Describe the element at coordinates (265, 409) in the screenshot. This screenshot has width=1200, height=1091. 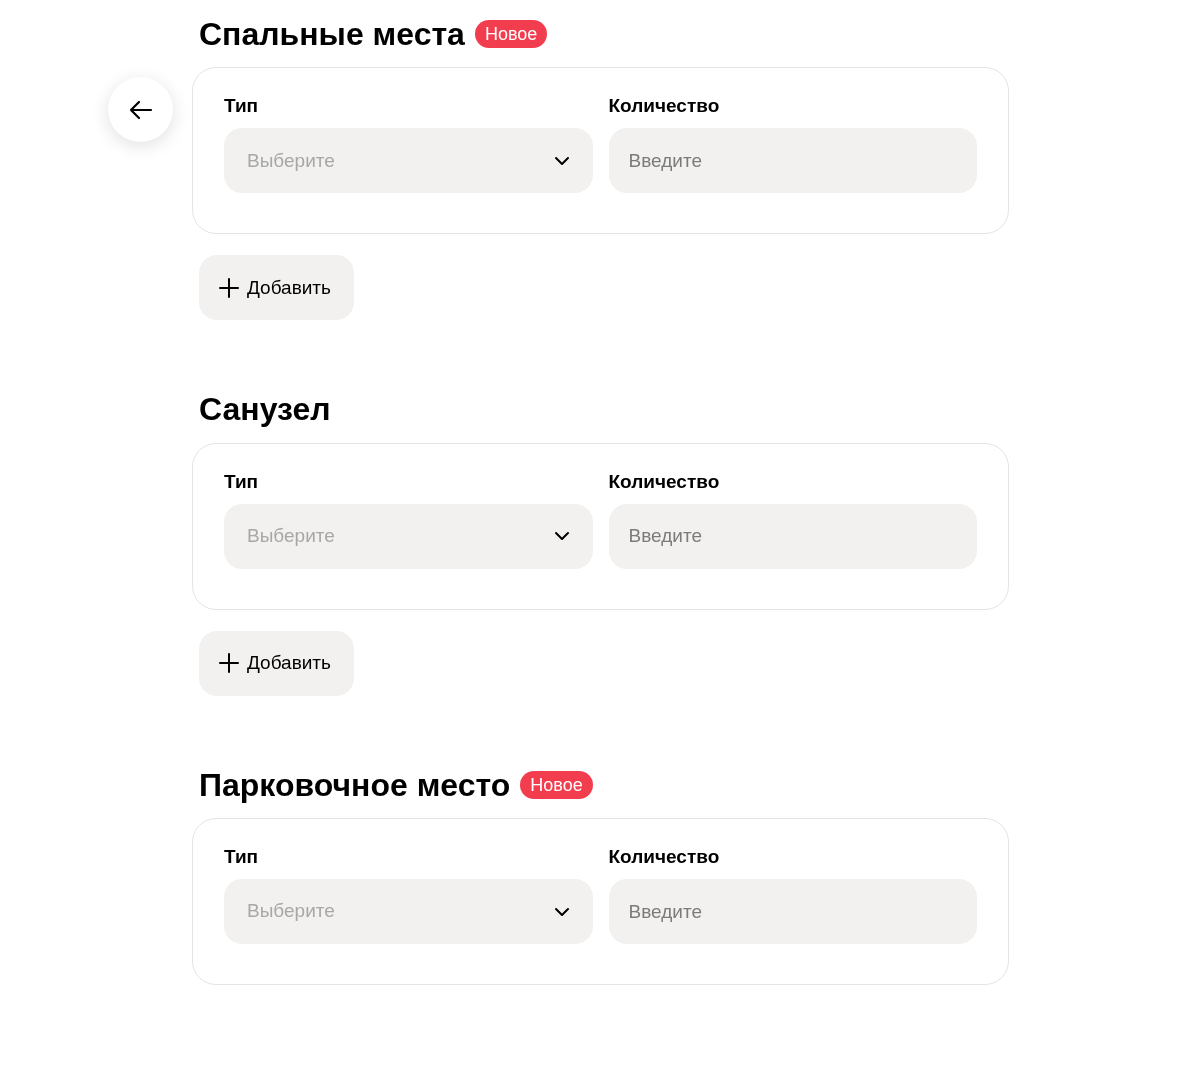
I see `section-title: Санузел` at that location.